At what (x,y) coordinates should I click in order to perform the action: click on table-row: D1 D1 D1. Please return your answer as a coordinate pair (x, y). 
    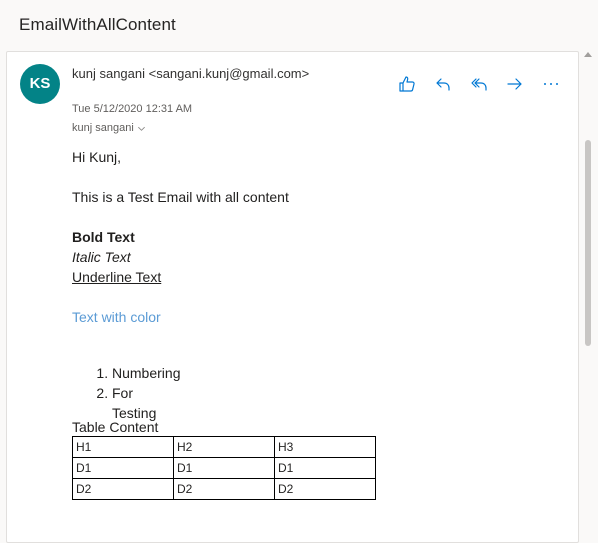
    Looking at the image, I should click on (224, 468).